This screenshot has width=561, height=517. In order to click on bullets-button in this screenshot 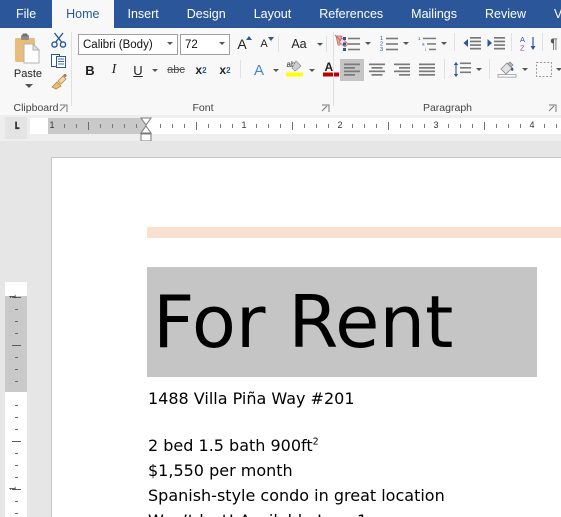, I will do `click(351, 43)`.